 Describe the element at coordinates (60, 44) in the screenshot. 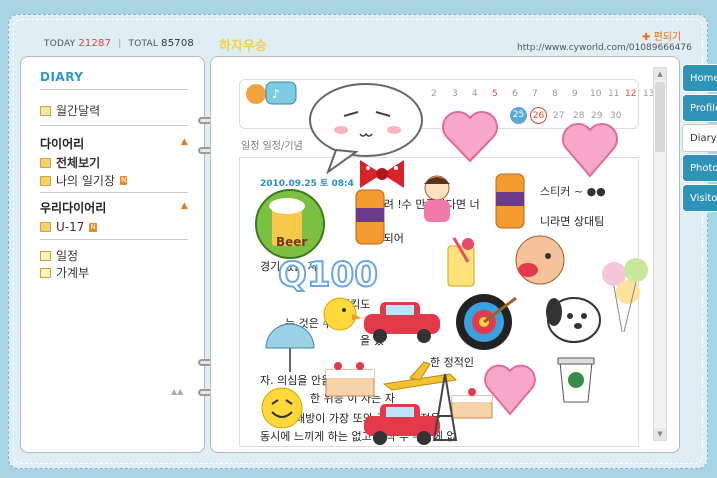

I see `today-label: TODAY` at that location.